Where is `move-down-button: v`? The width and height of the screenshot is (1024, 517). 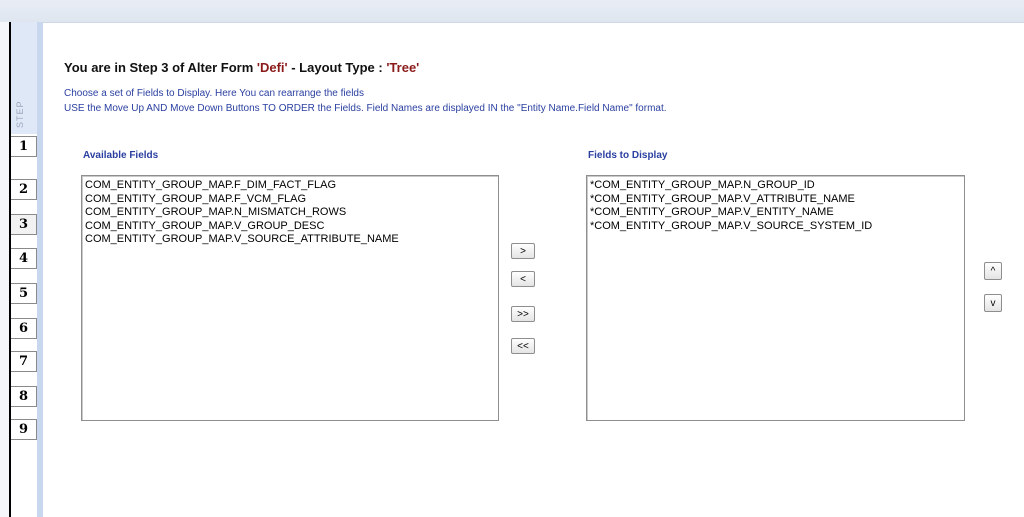
move-down-button: v is located at coordinates (993, 303).